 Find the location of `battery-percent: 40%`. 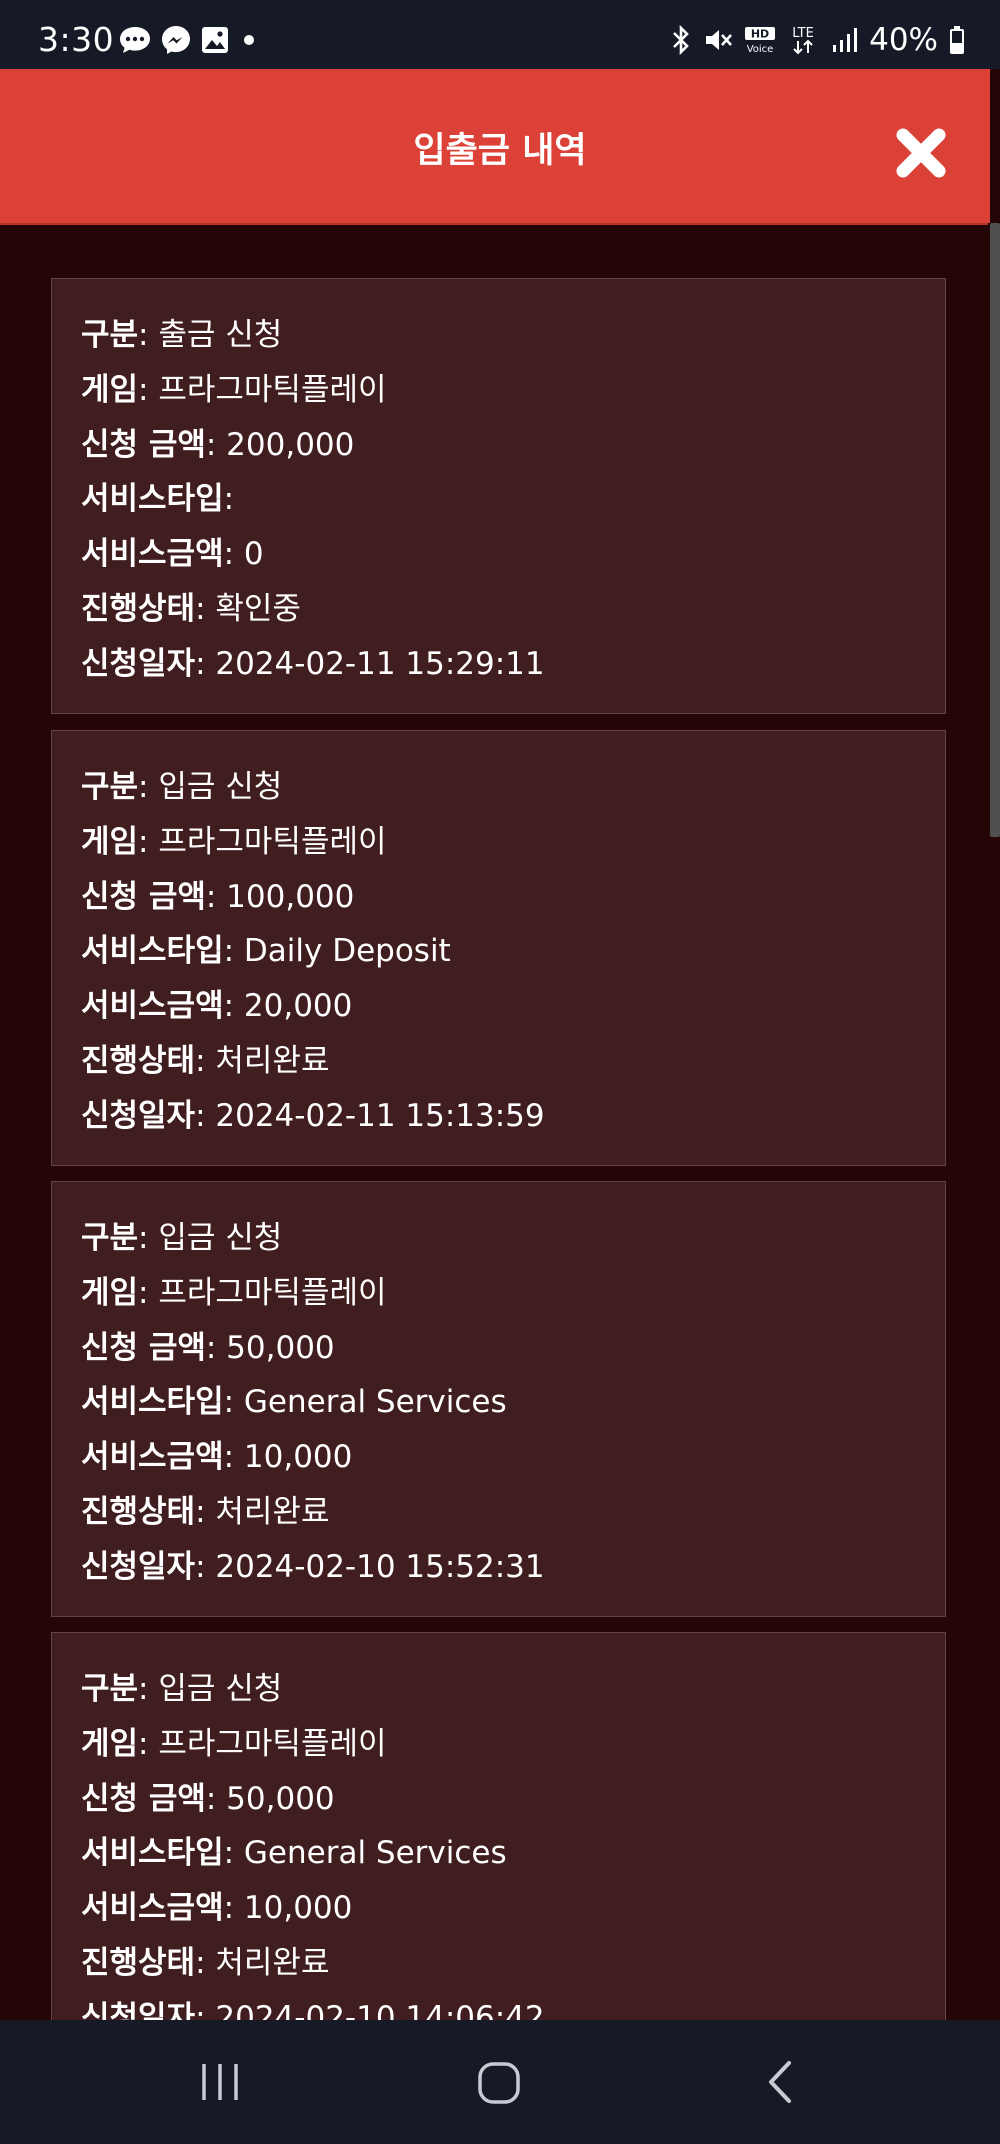

battery-percent: 40% is located at coordinates (903, 40).